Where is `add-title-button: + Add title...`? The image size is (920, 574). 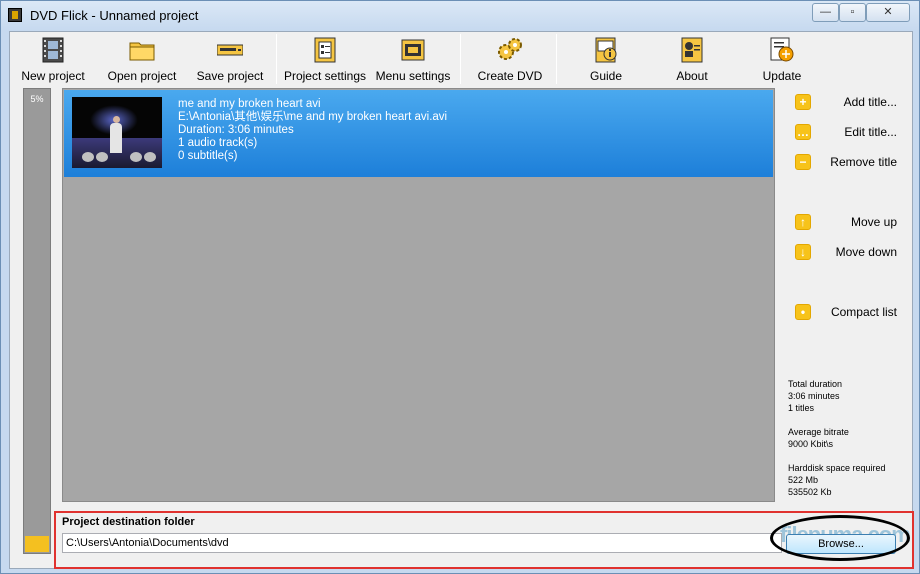 add-title-button: + Add title... is located at coordinates (844, 102).